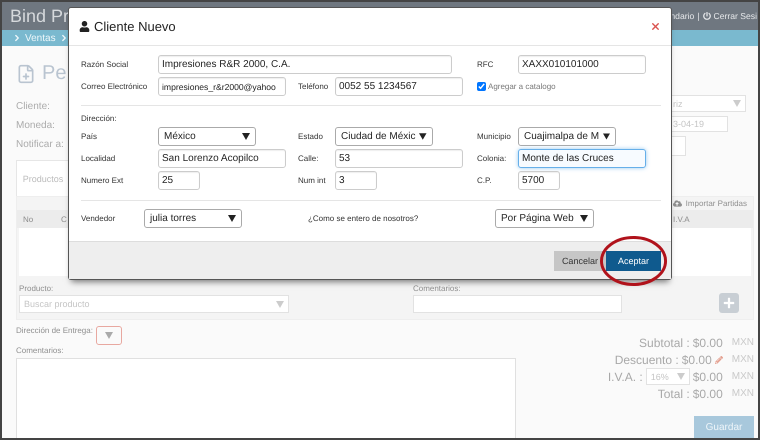  I want to click on plus-icon, so click(729, 303).